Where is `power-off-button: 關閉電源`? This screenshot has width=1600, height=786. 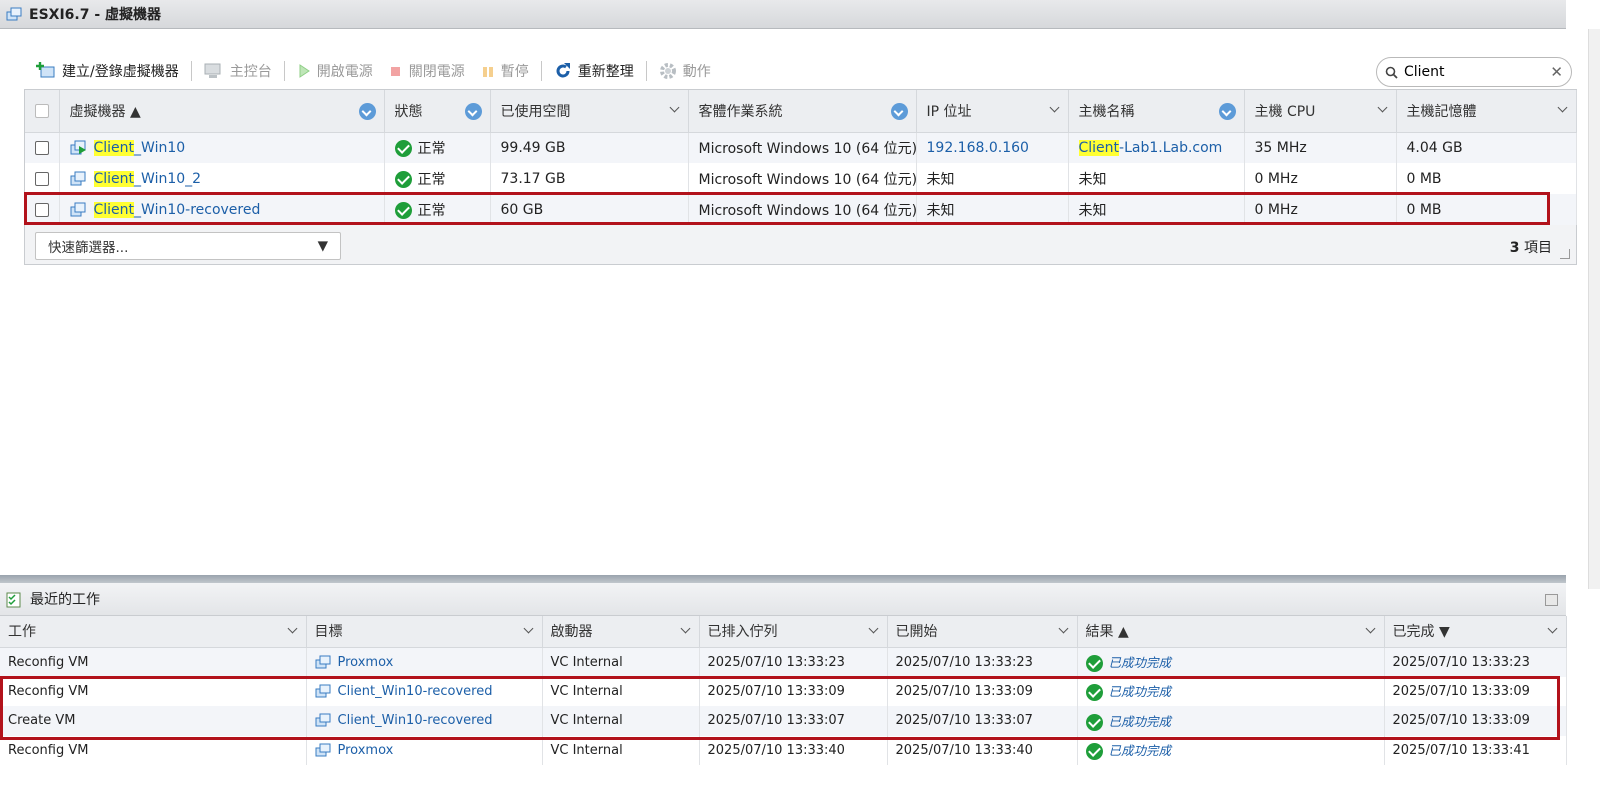 power-off-button: 關閉電源 is located at coordinates (427, 71).